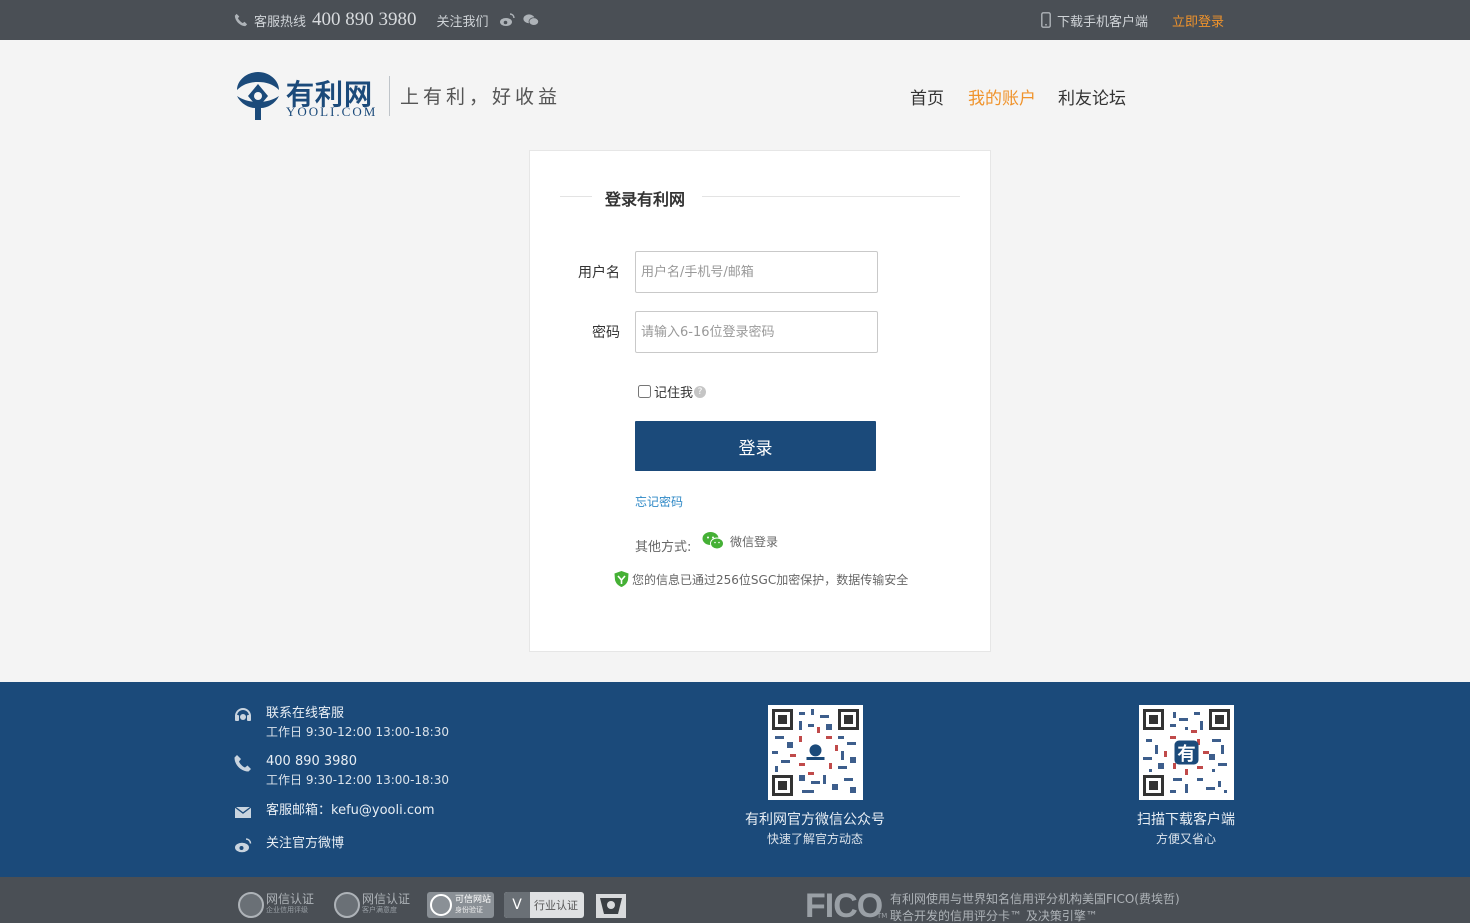 This screenshot has height=923, width=1470. What do you see at coordinates (644, 391) in the screenshot?
I see `remember-me-checkbox` at bounding box center [644, 391].